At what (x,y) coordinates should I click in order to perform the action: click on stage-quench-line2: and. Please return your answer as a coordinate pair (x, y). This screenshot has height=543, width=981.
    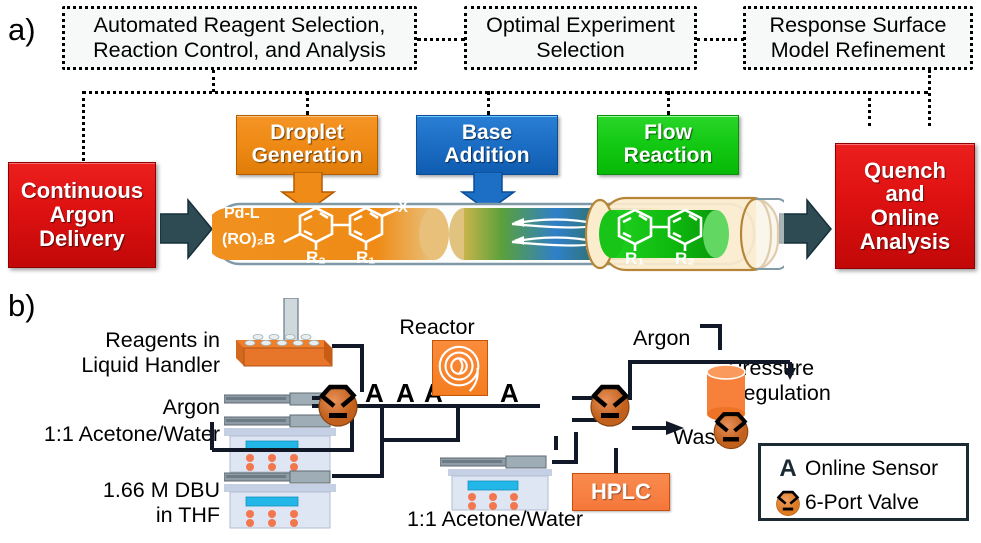
    Looking at the image, I should click on (905, 194).